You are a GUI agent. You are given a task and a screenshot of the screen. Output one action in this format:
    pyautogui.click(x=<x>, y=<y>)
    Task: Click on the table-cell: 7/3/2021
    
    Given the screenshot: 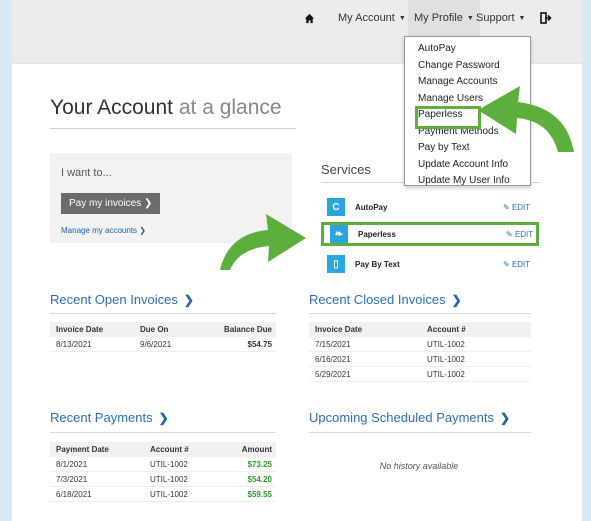 What is the action you would take?
    pyautogui.click(x=72, y=479)
    